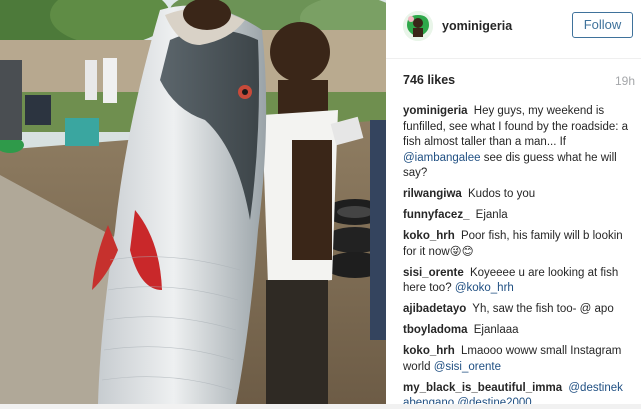  I want to click on comment-text: Ejanlaaa, so click(496, 330).